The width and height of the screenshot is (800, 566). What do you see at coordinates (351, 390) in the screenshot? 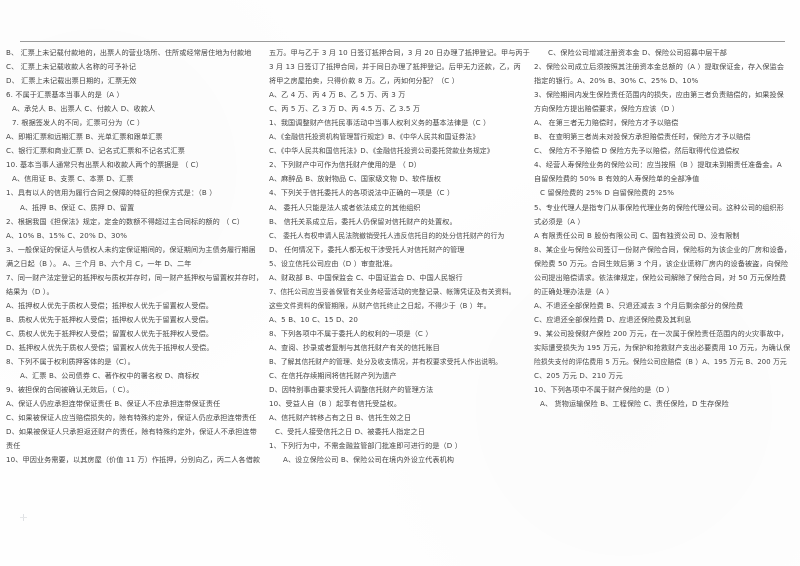
I see `text-line: D、因特别事由要求受托人调整信托财产的管理方法` at bounding box center [351, 390].